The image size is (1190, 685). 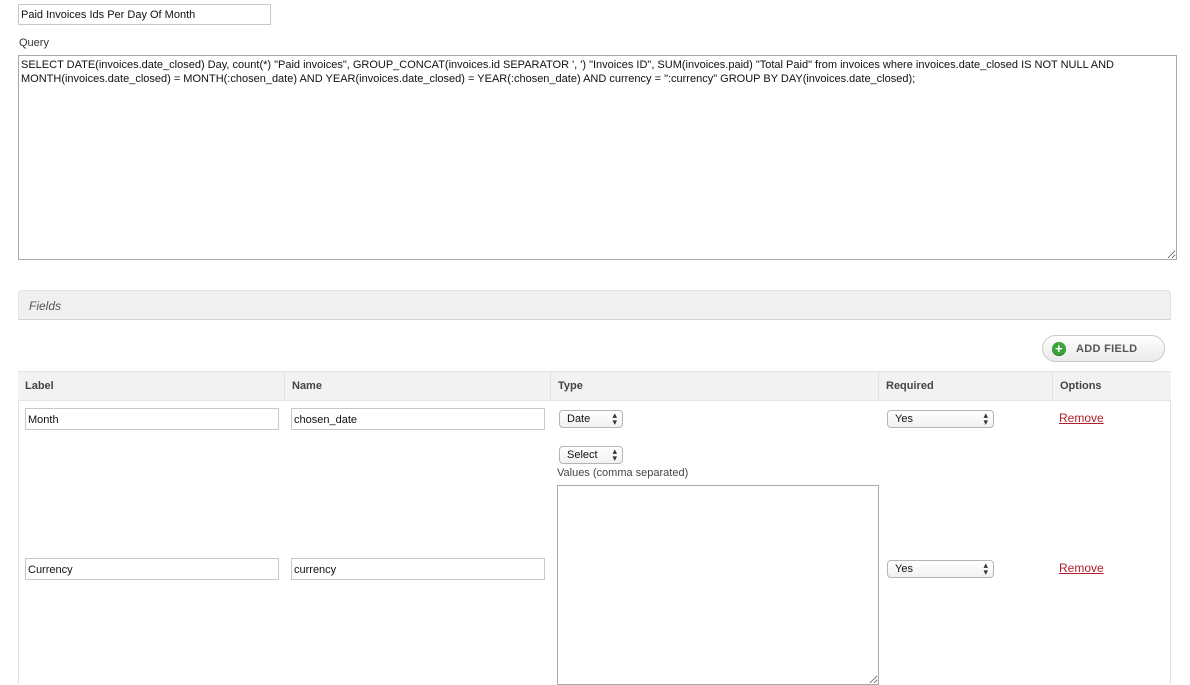 What do you see at coordinates (714, 386) in the screenshot?
I see `column-header-type: Type` at bounding box center [714, 386].